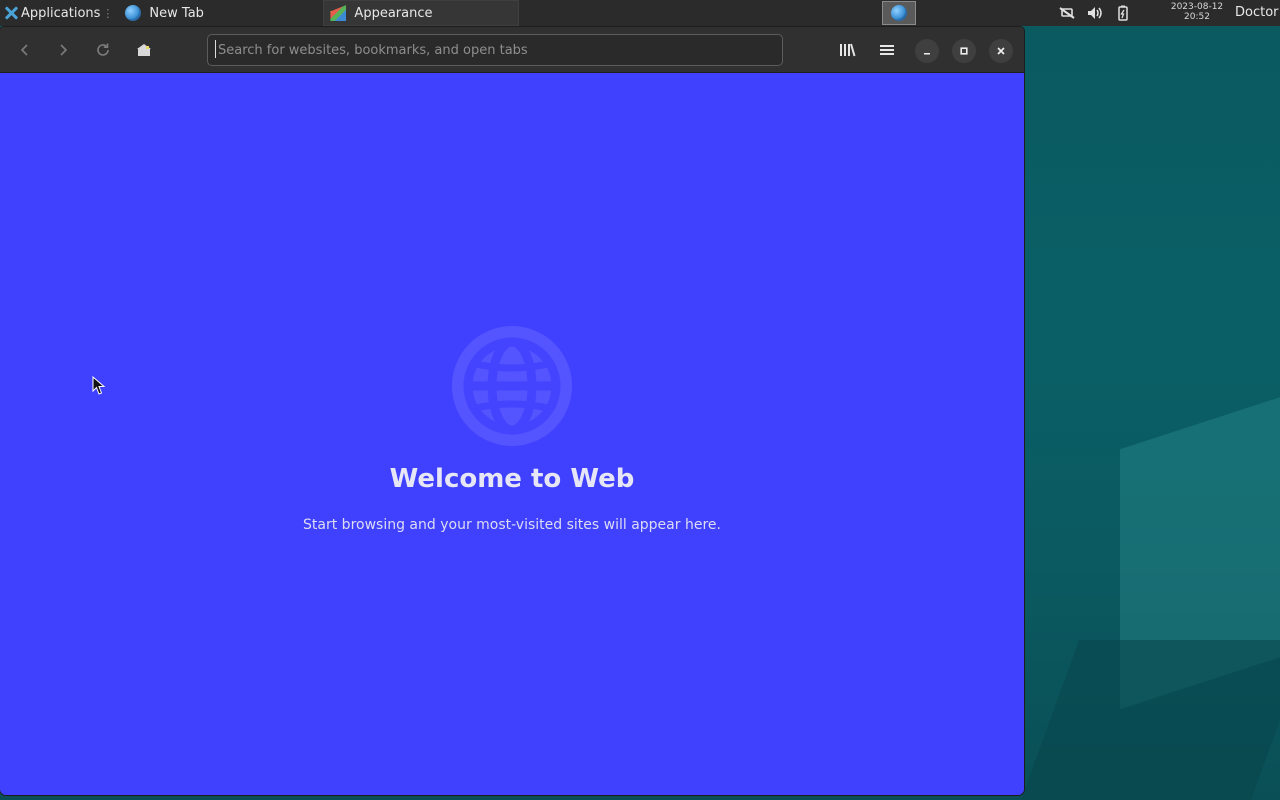 The image size is (1280, 800). I want to click on home-button, so click(144, 50).